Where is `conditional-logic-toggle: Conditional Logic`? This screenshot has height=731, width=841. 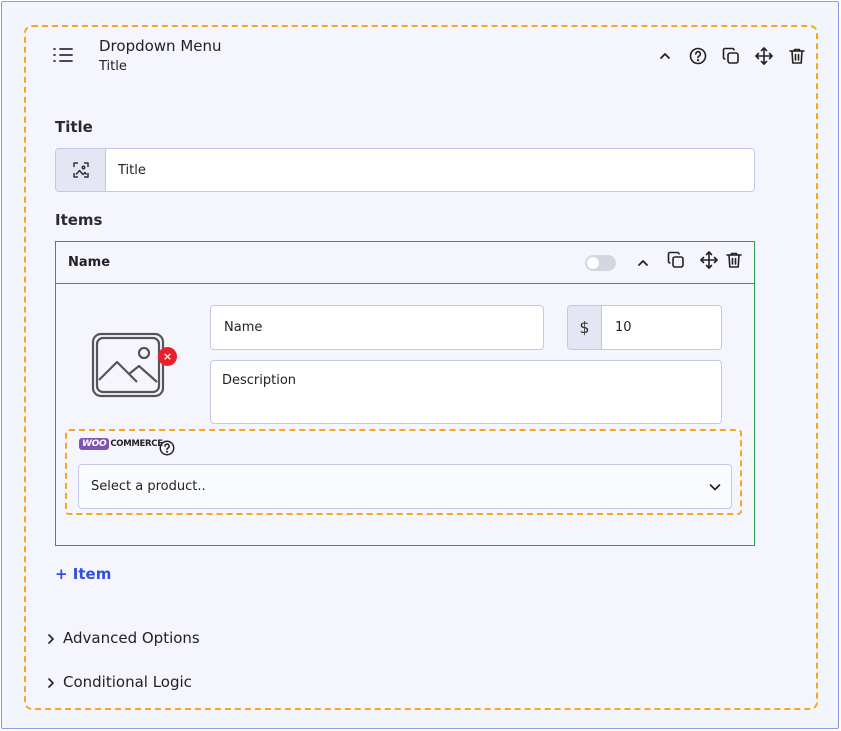 conditional-logic-toggle: Conditional Logic is located at coordinates (118, 682).